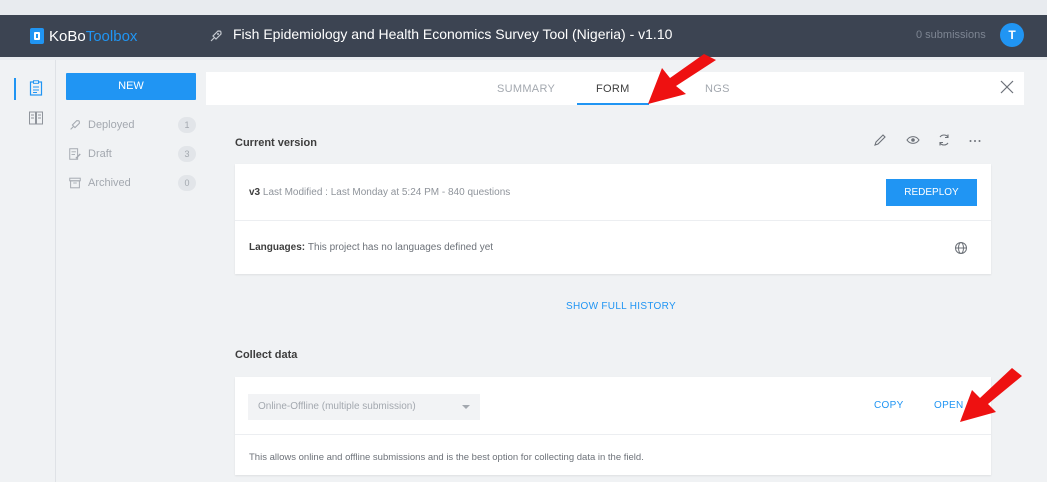 This screenshot has height=482, width=1047. I want to click on close-icon, so click(1007, 87).